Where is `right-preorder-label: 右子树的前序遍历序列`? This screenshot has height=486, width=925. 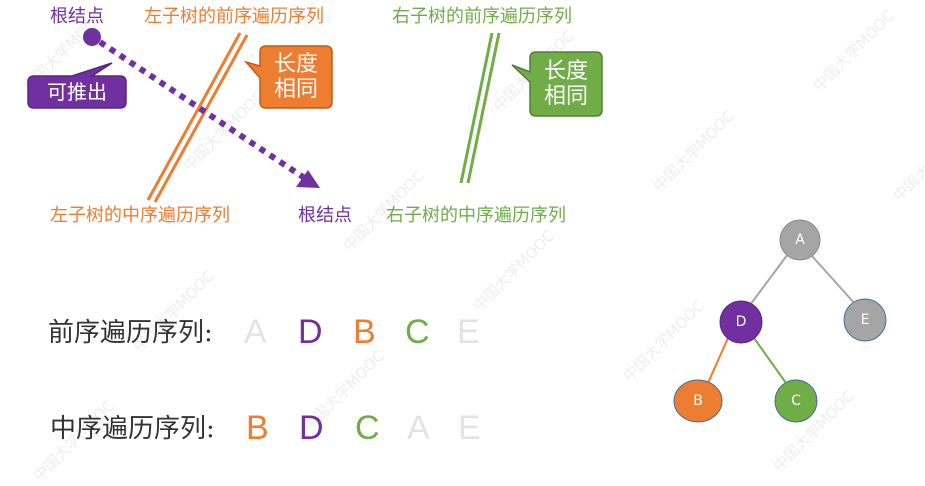
right-preorder-label: 右子树的前序遍历序列 is located at coordinates (482, 16).